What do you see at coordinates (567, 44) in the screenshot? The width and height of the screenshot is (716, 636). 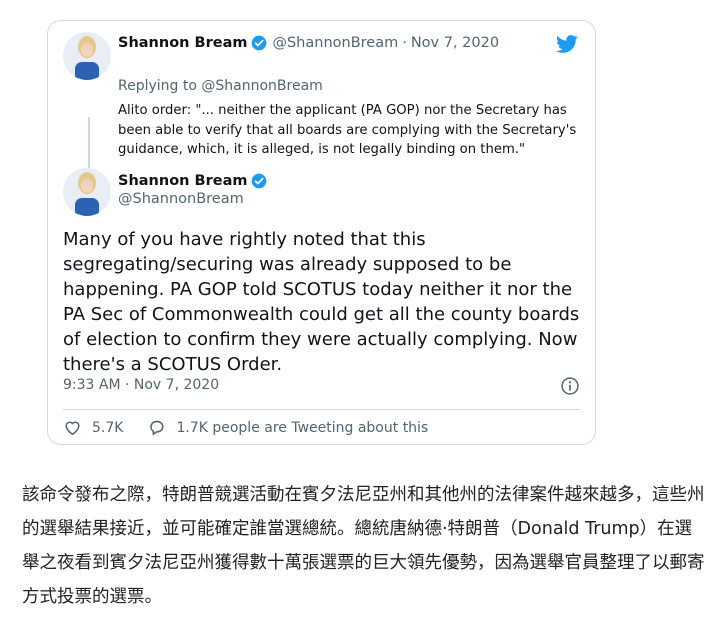 I see `twitter-bird-icon` at bounding box center [567, 44].